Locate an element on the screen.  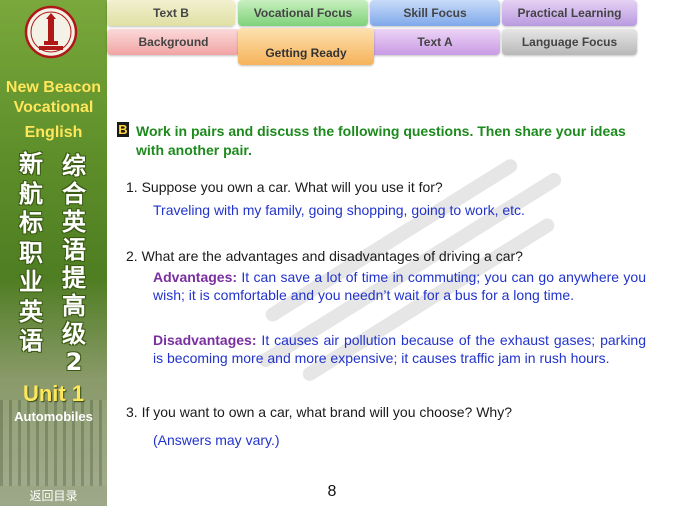
section-letter: B is located at coordinates (123, 129).